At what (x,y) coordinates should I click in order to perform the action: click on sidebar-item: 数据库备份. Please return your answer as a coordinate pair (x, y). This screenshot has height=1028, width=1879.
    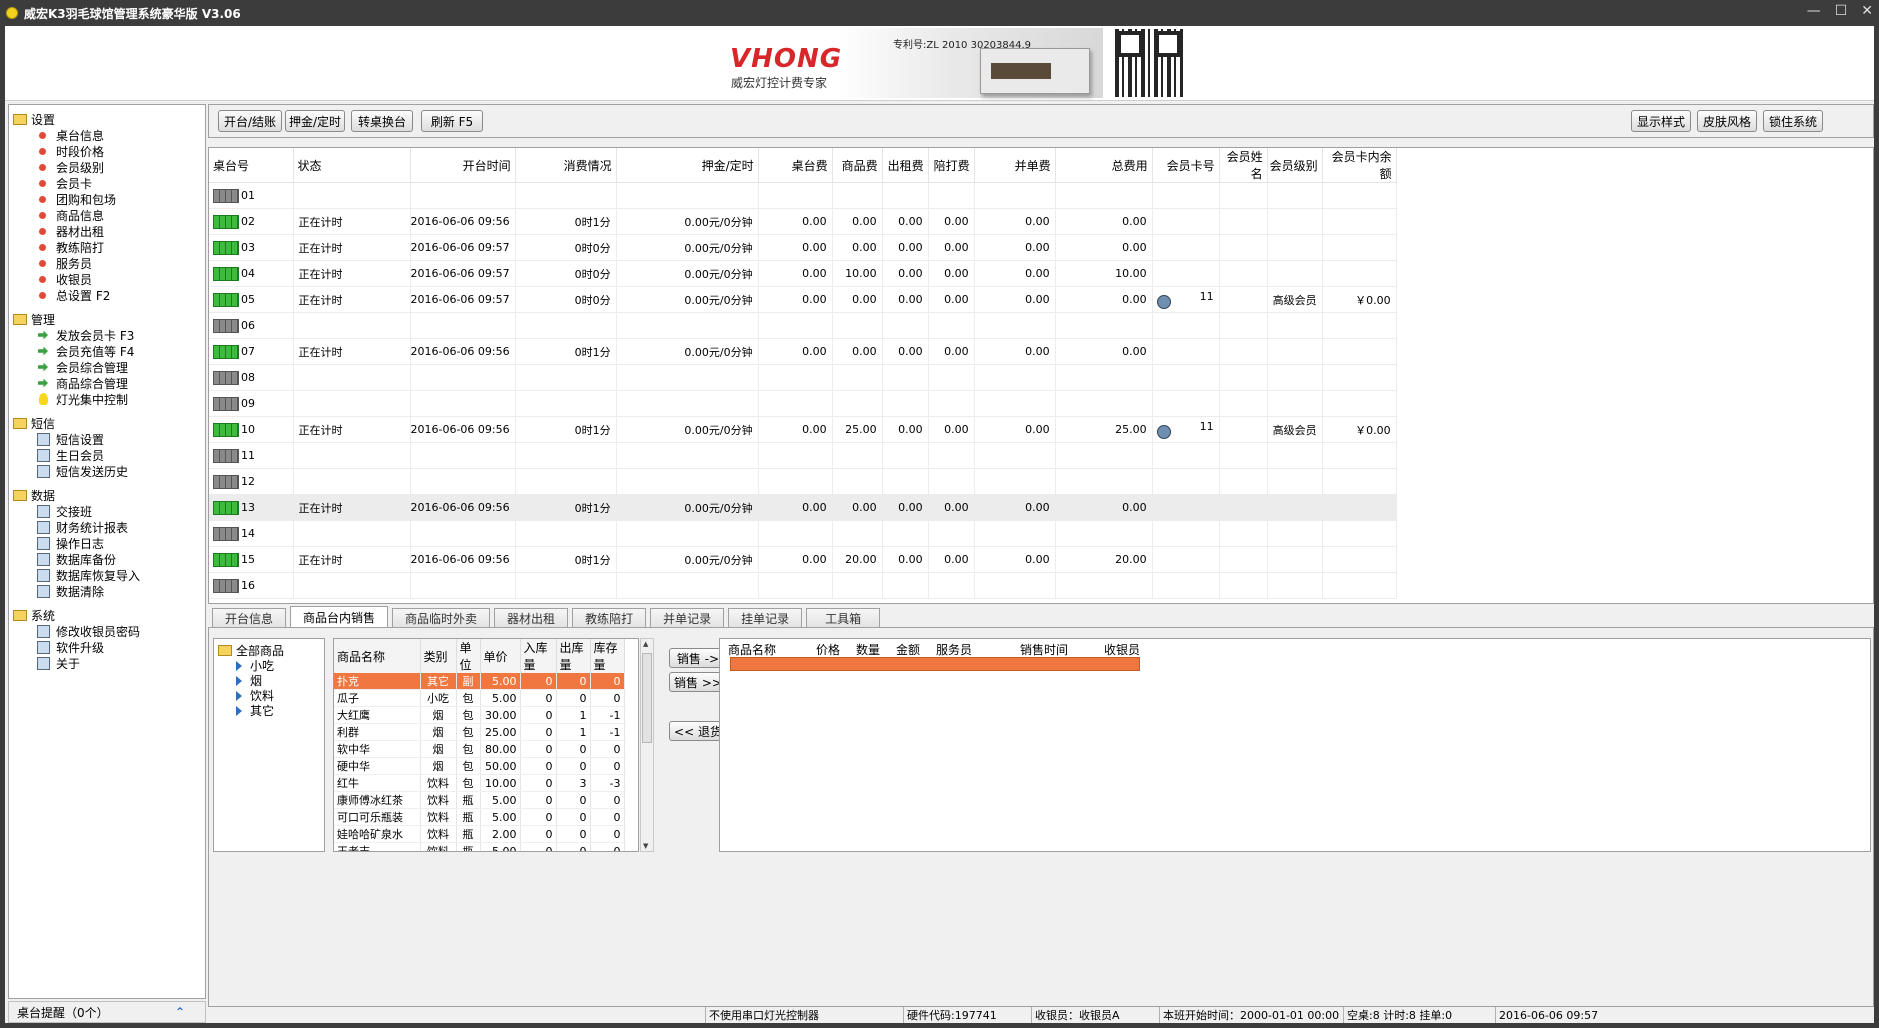
    Looking at the image, I should click on (109, 559).